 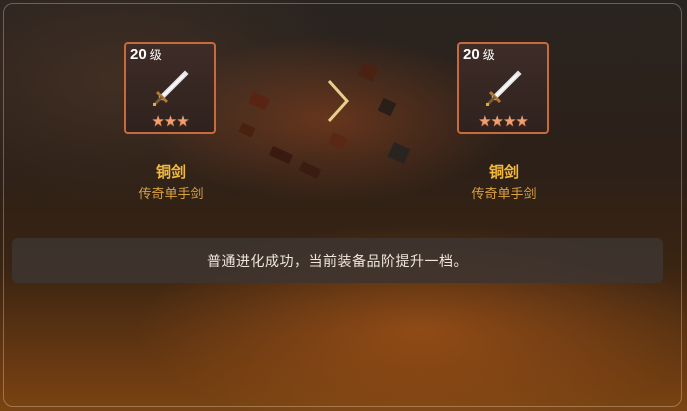 I want to click on item-card-before: 20 级 ★★★, so click(x=170, y=88).